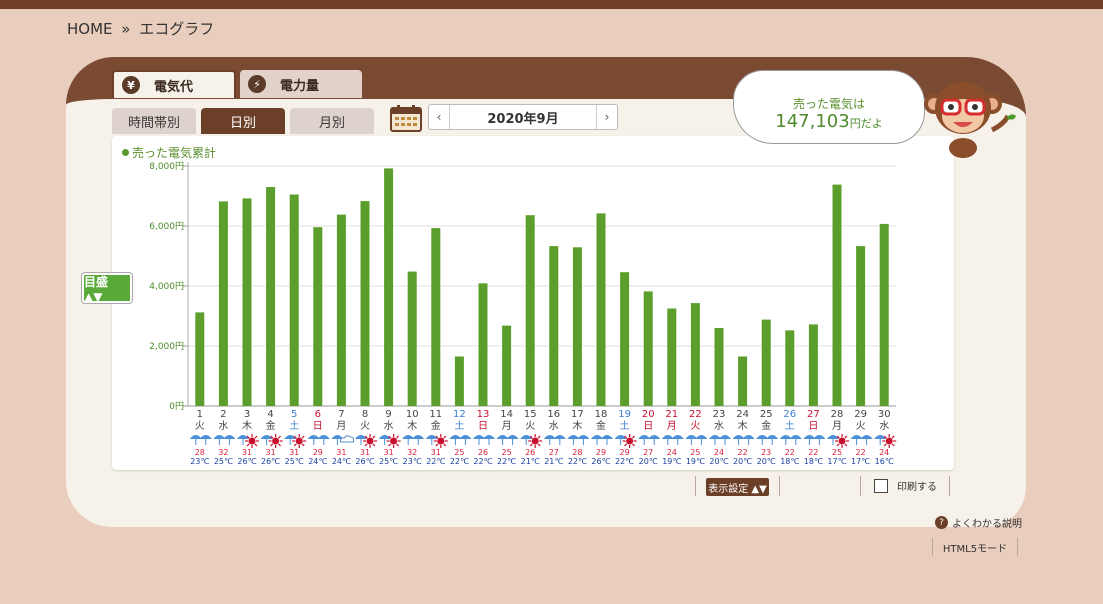  Describe the element at coordinates (737, 487) in the screenshot. I see `display-settings-button: 表示設定 ▲▼` at that location.